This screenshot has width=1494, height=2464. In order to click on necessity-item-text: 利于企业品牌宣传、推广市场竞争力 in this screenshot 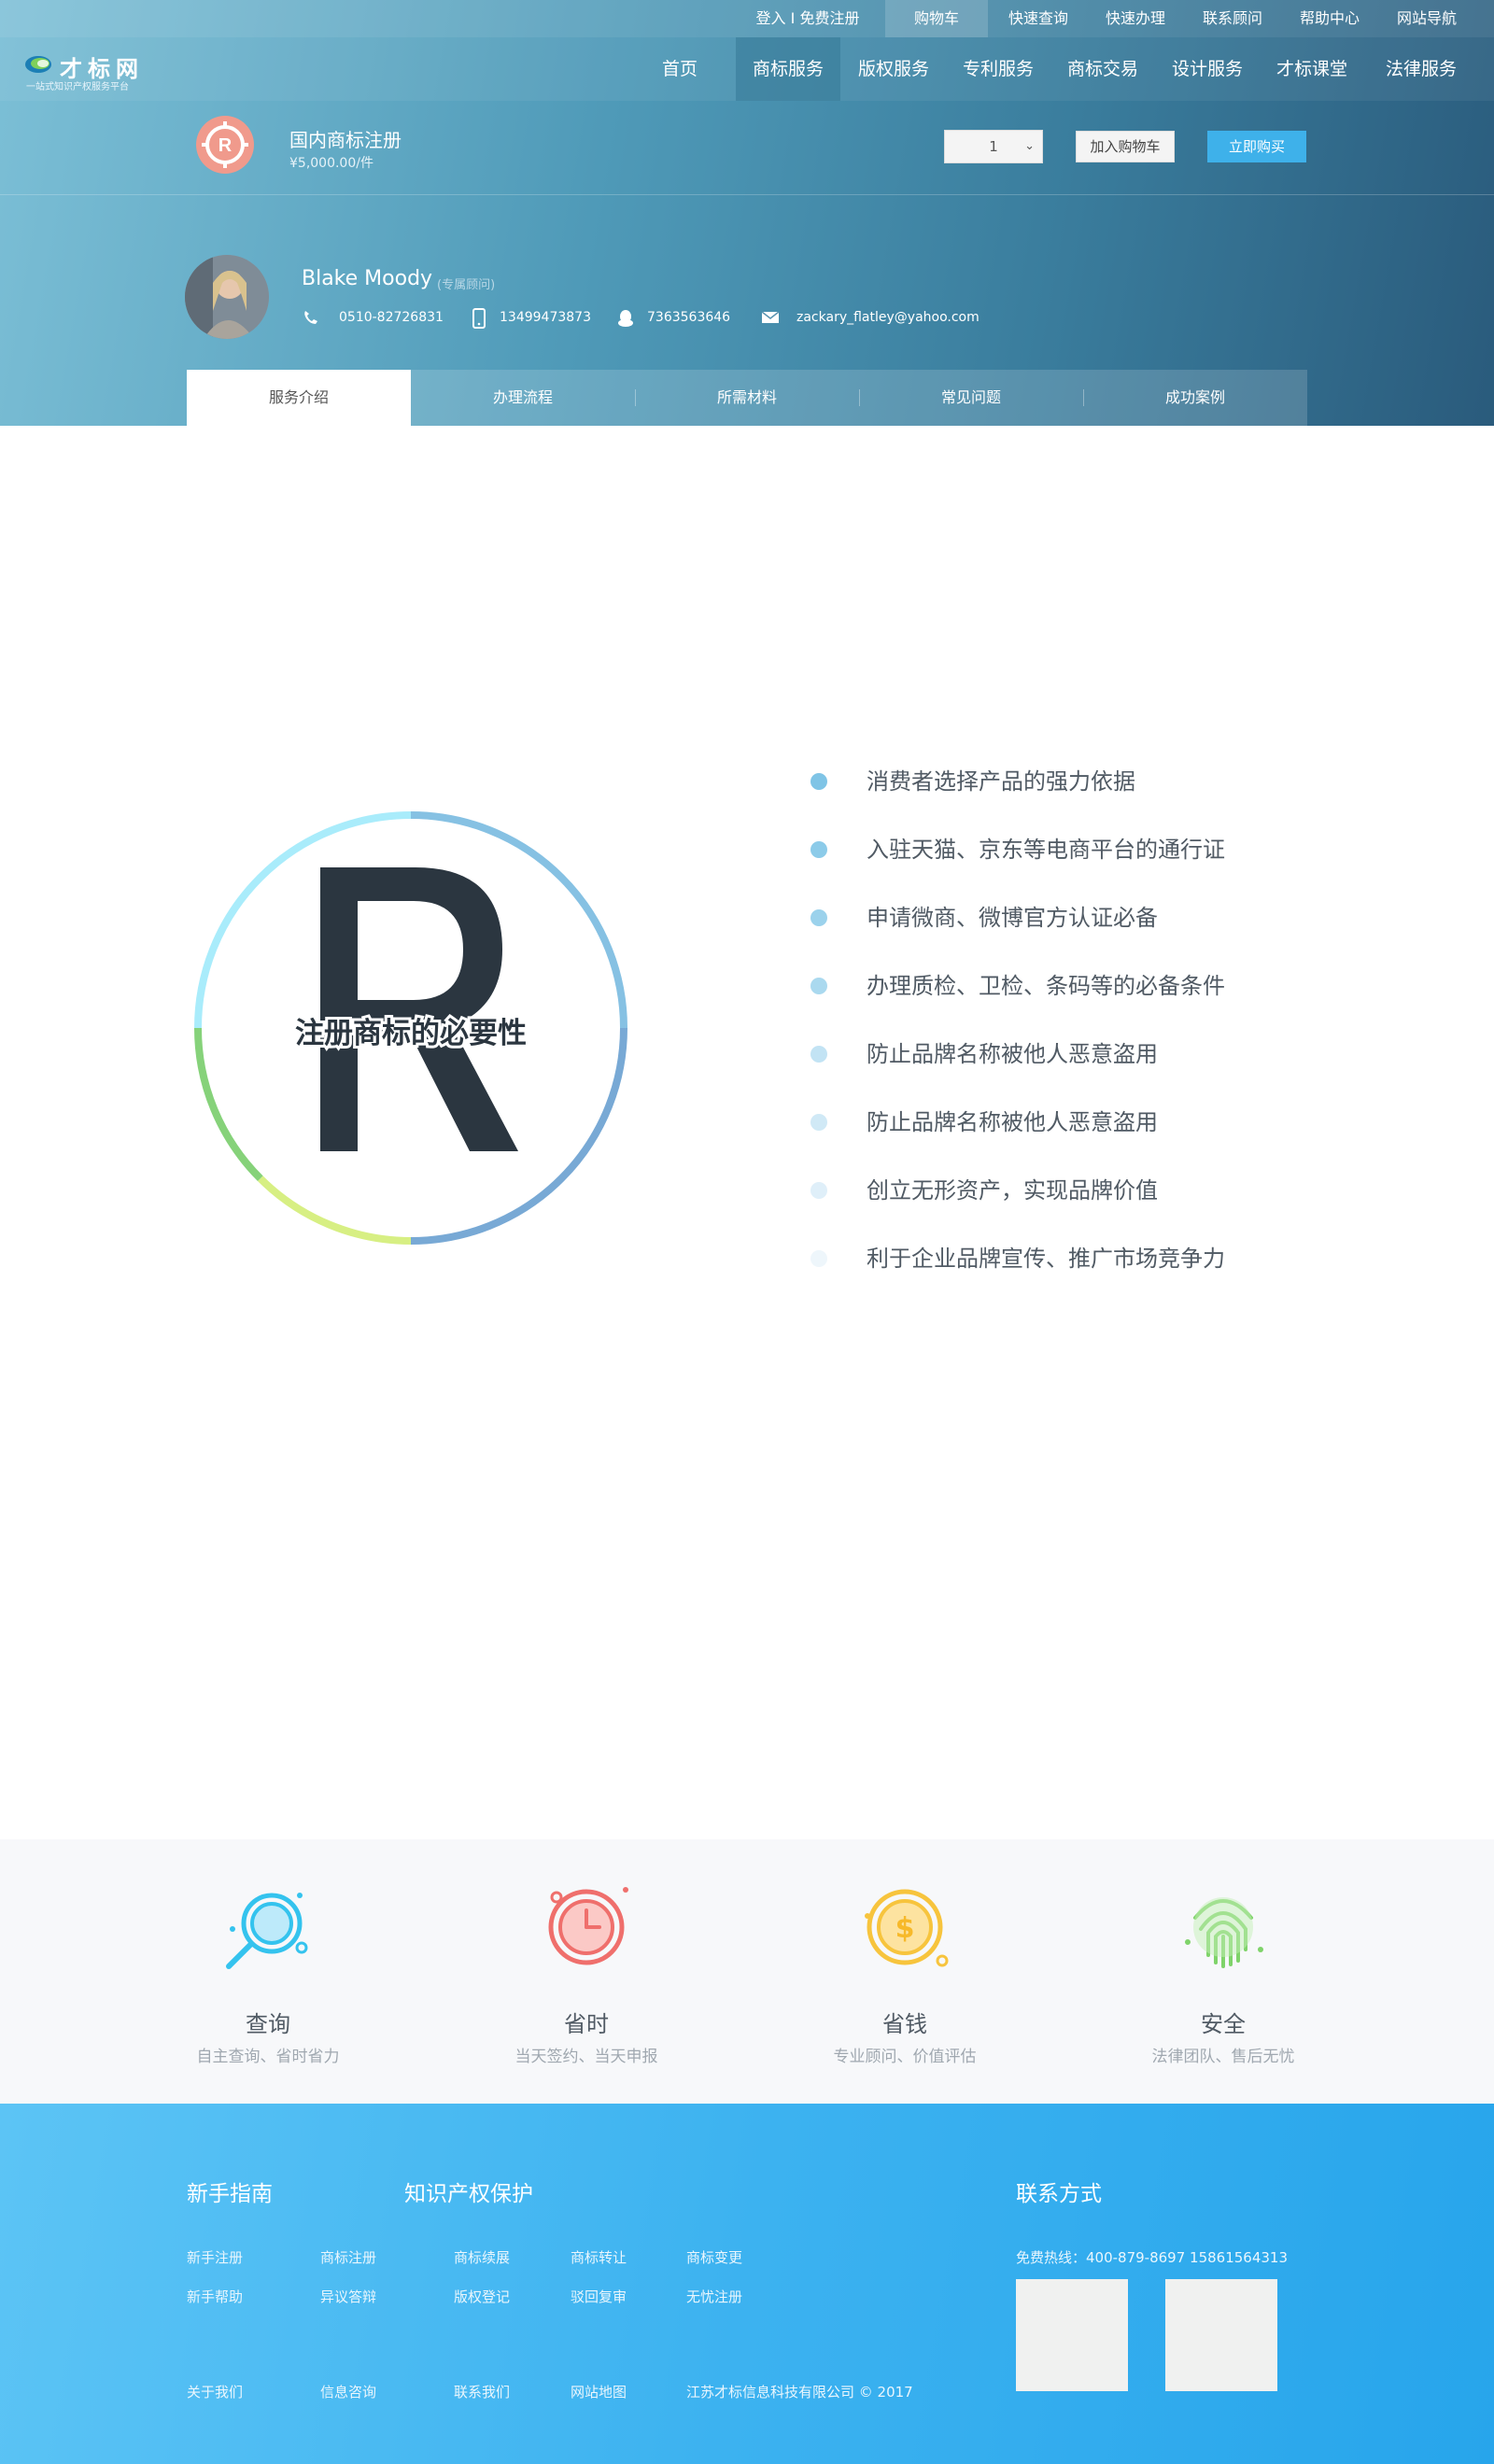, I will do `click(1046, 1259)`.